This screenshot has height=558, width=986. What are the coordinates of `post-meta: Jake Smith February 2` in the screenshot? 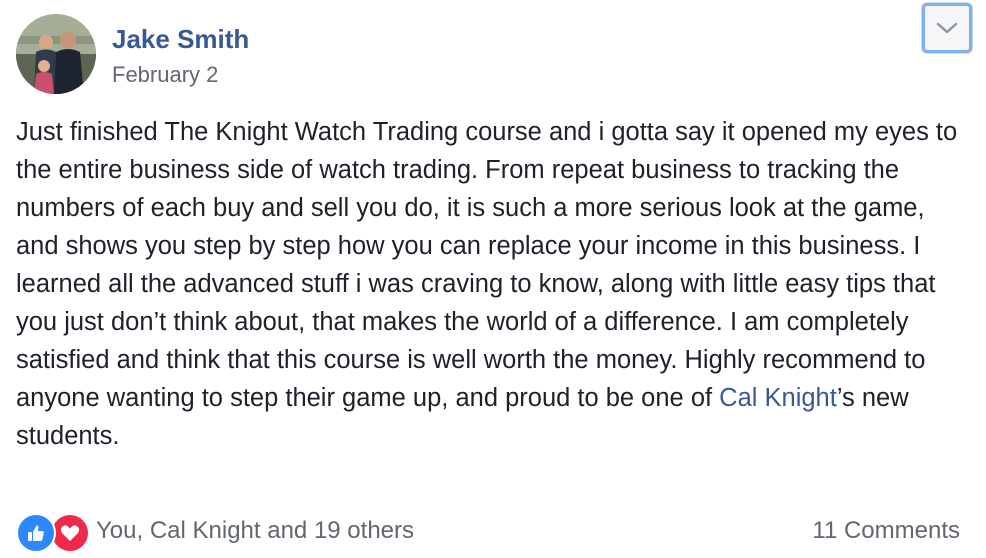 It's located at (180, 56).